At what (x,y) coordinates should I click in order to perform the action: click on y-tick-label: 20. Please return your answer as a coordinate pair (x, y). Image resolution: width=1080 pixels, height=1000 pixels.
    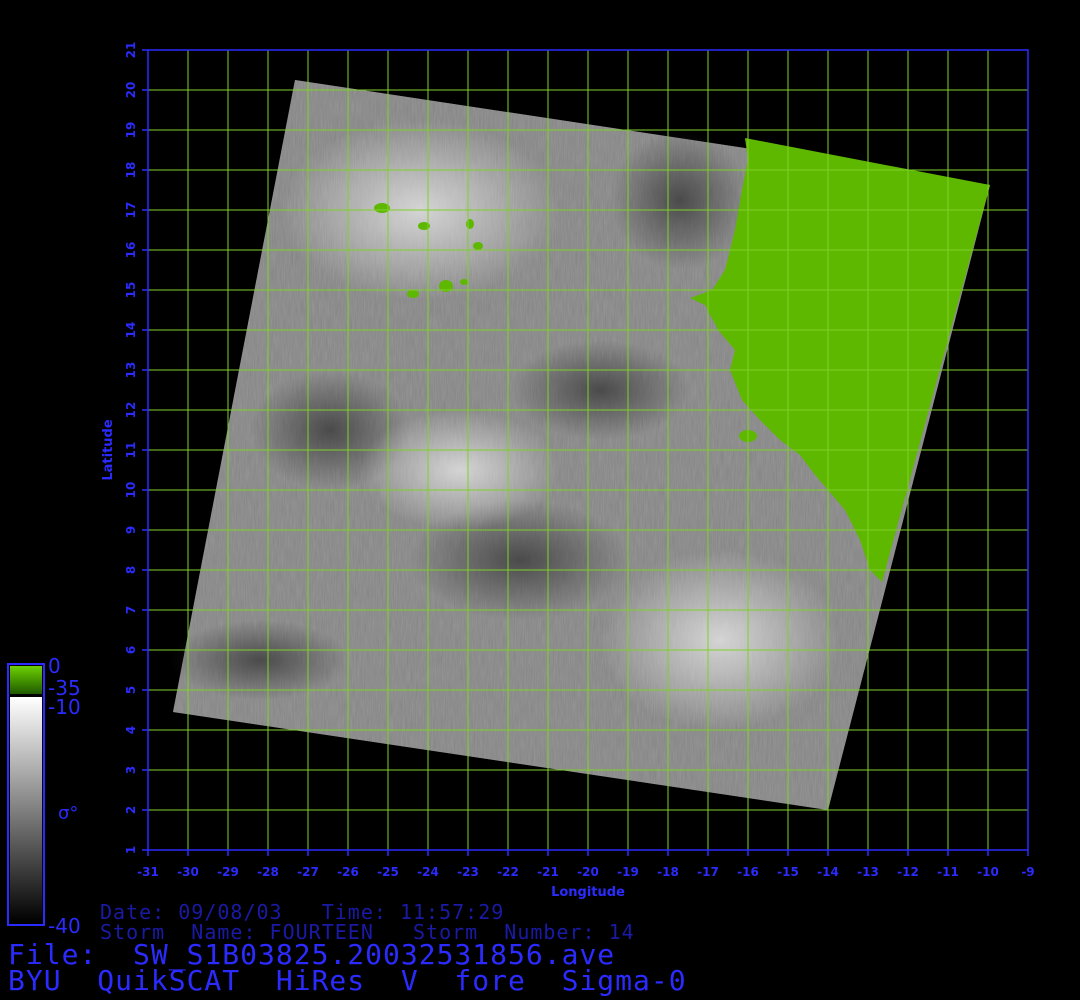
    Looking at the image, I should click on (131, 90).